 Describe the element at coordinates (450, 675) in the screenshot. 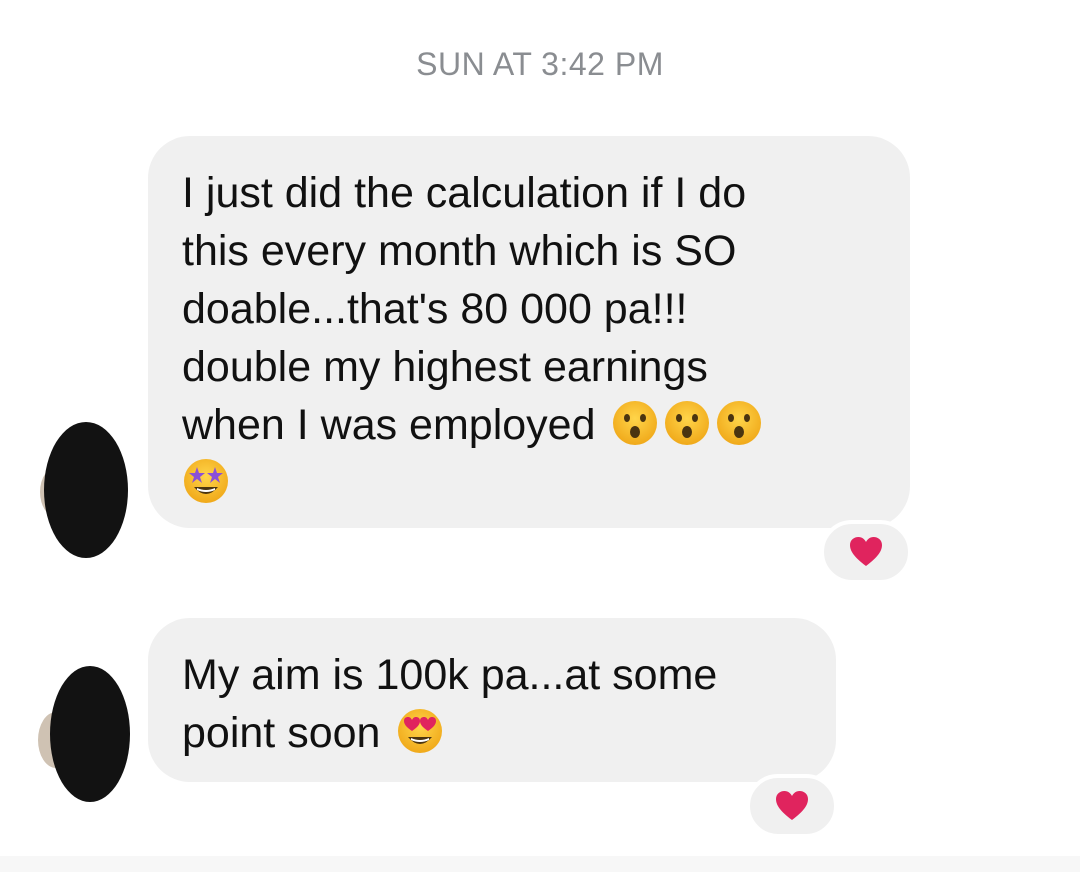

I see `message-line: My aim is 100k pa...at some` at that location.